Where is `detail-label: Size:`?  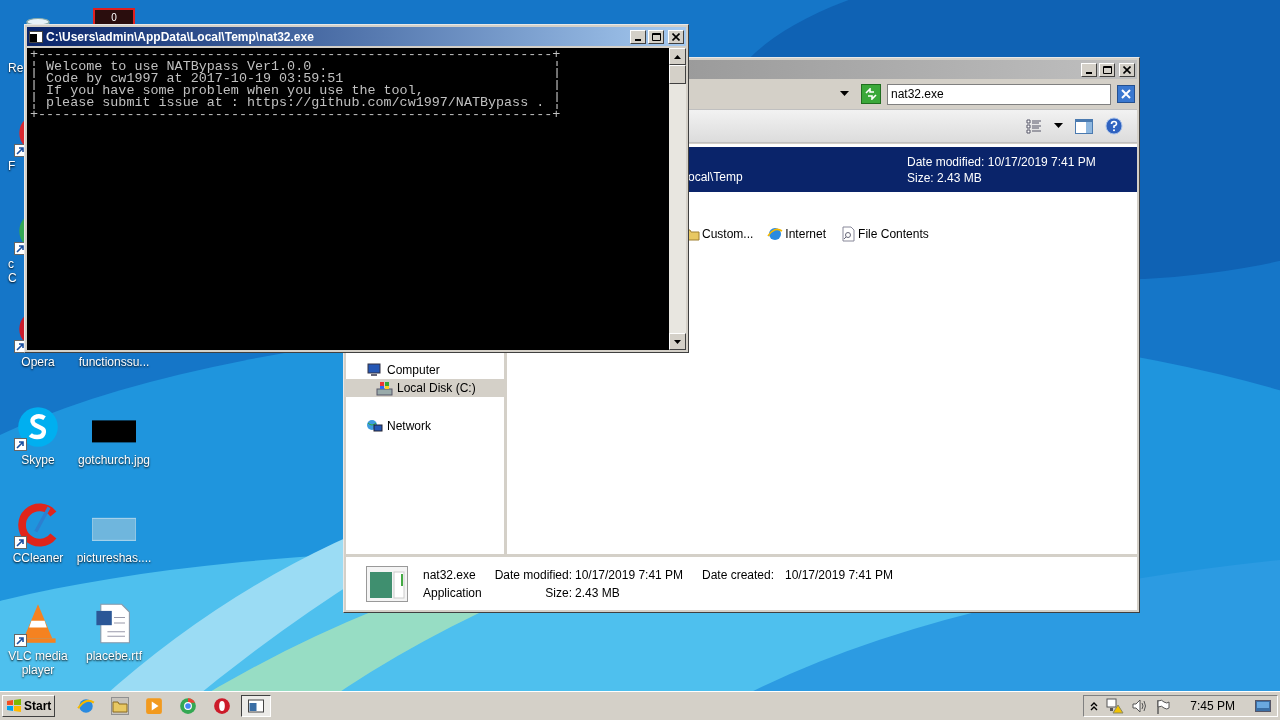 detail-label: Size: is located at coordinates (558, 593).